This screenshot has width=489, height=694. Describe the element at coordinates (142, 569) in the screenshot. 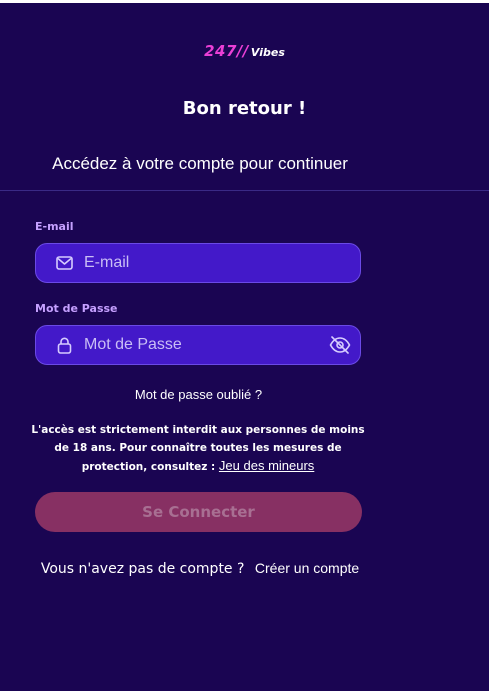

I see `signup-question: Vous n'avez pas de compte ?` at that location.